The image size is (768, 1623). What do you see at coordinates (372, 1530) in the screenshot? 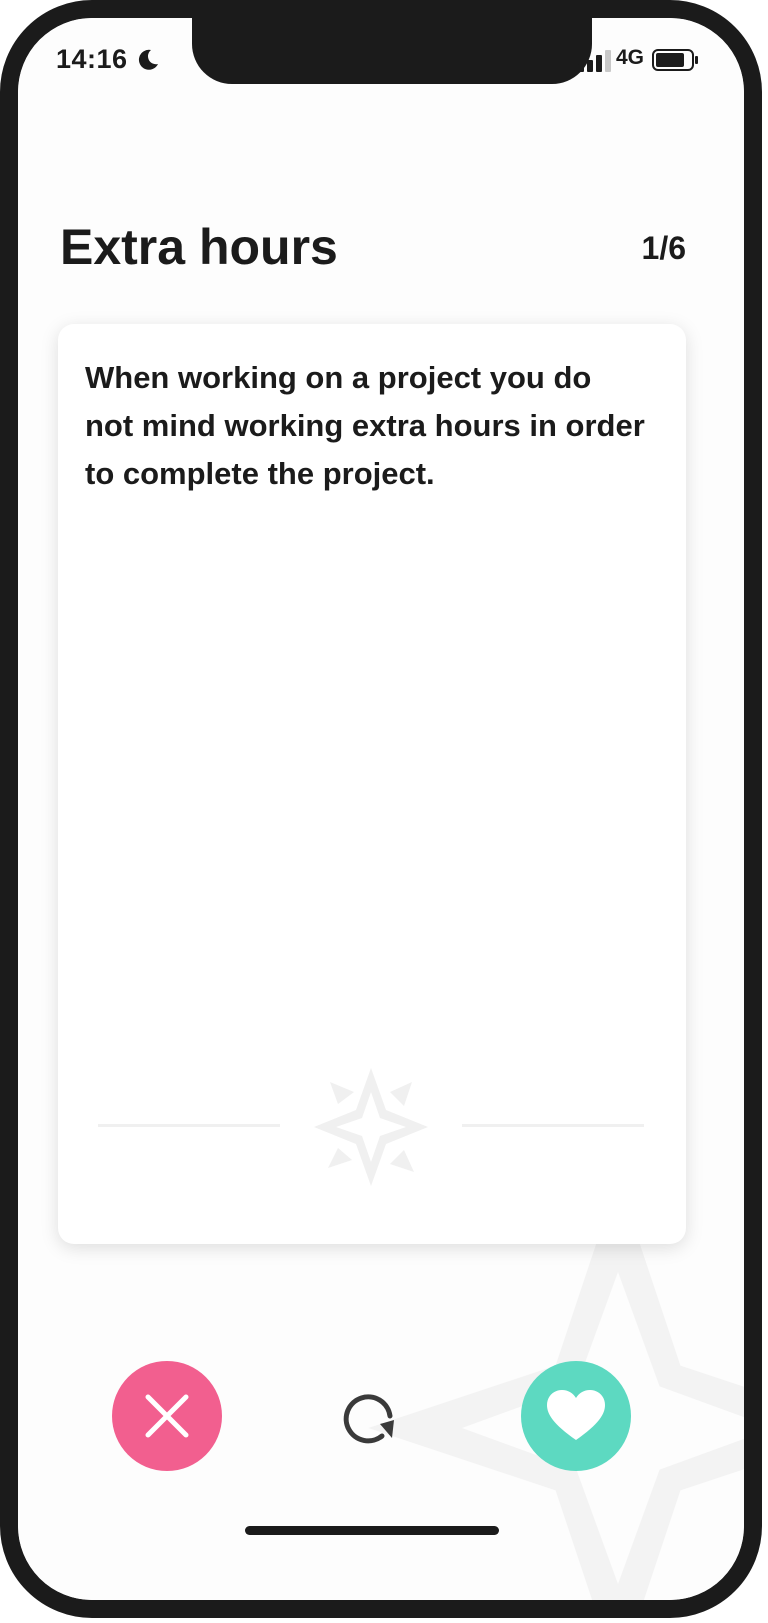
I see `home-indicator` at bounding box center [372, 1530].